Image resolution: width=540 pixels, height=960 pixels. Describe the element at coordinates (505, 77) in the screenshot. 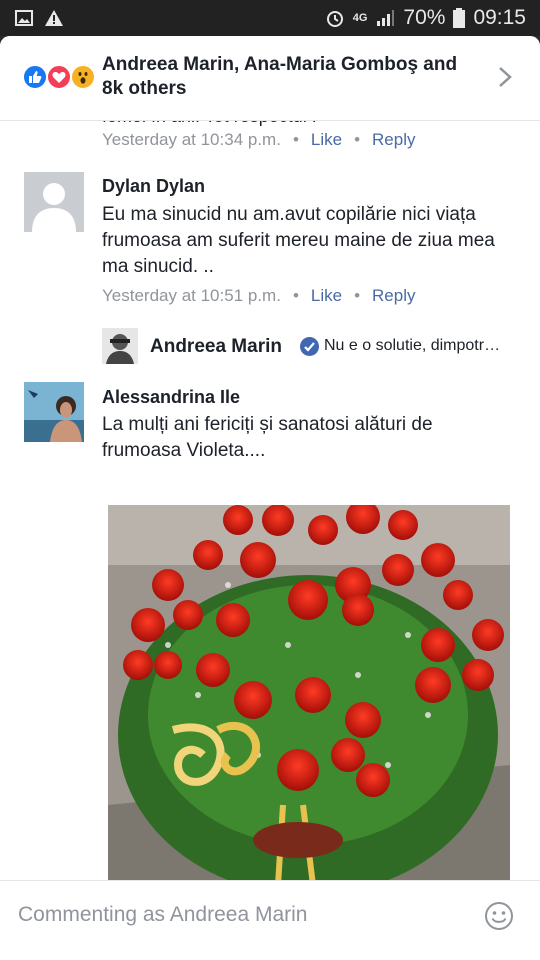

I see `chevron-right-icon` at that location.